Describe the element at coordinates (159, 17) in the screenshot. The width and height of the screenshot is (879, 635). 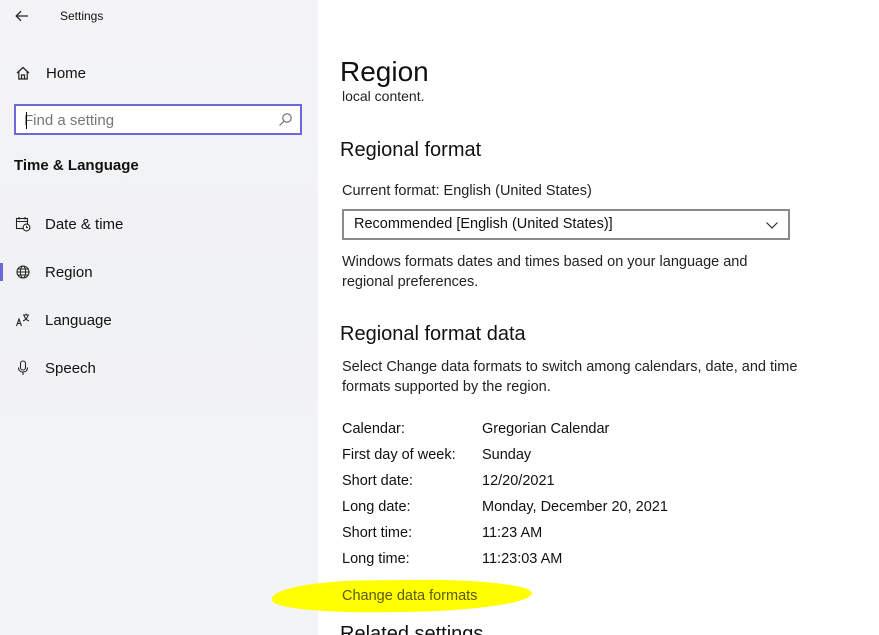
I see `title-bar: Settings` at that location.